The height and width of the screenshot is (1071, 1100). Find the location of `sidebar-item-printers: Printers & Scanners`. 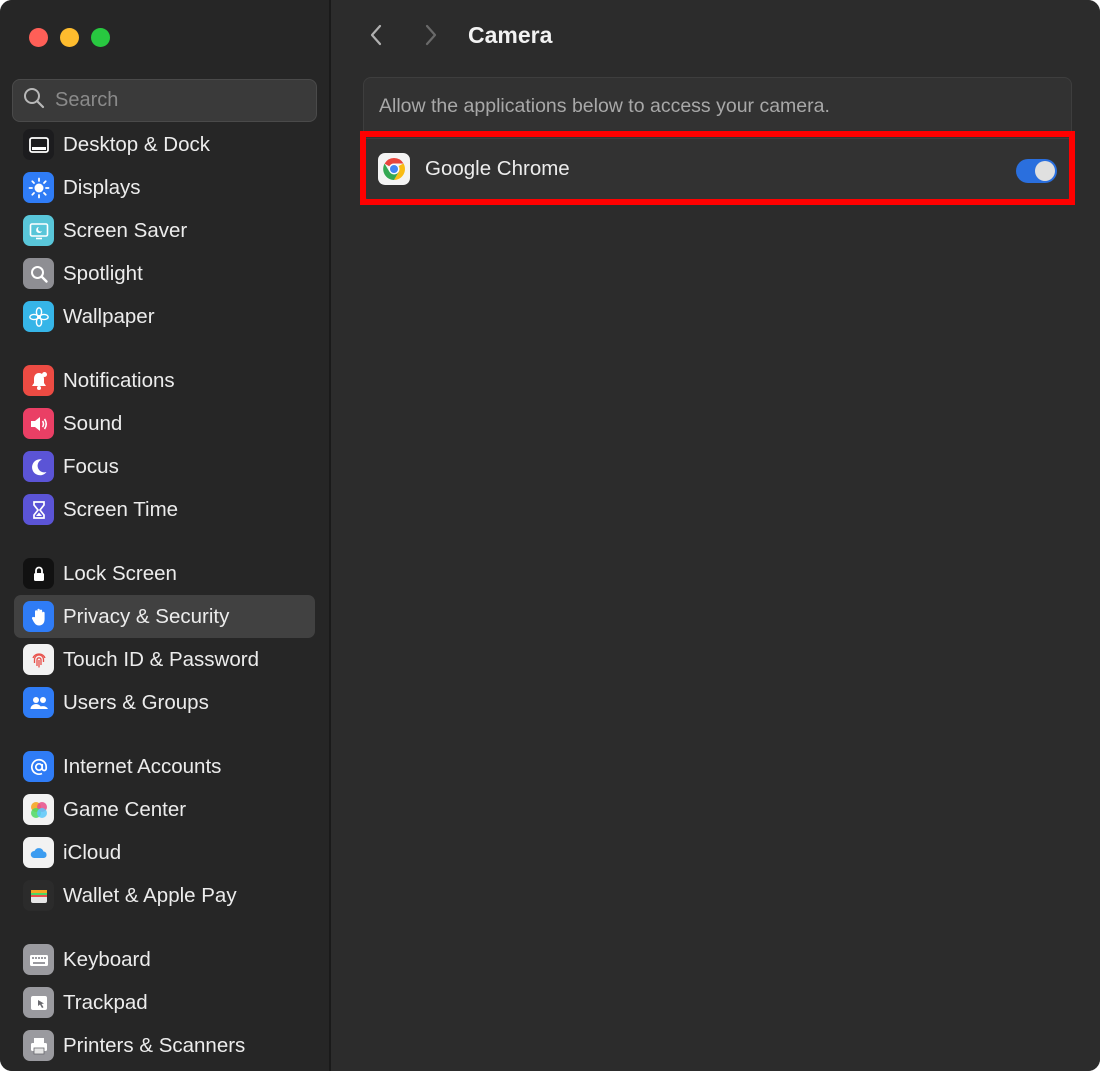

sidebar-item-printers: Printers & Scanners is located at coordinates (164, 1045).